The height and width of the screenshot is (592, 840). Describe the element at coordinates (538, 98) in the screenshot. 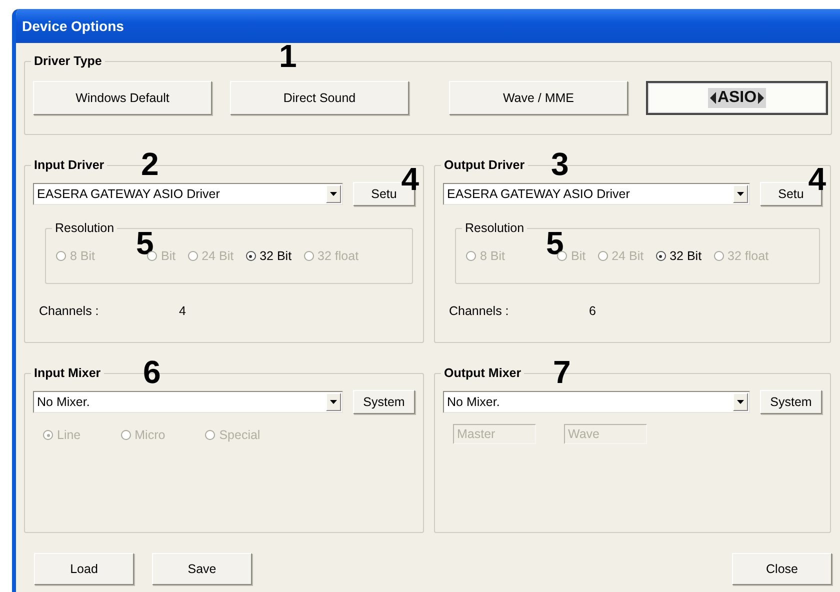

I see `driver-button: Wave / MME` at that location.